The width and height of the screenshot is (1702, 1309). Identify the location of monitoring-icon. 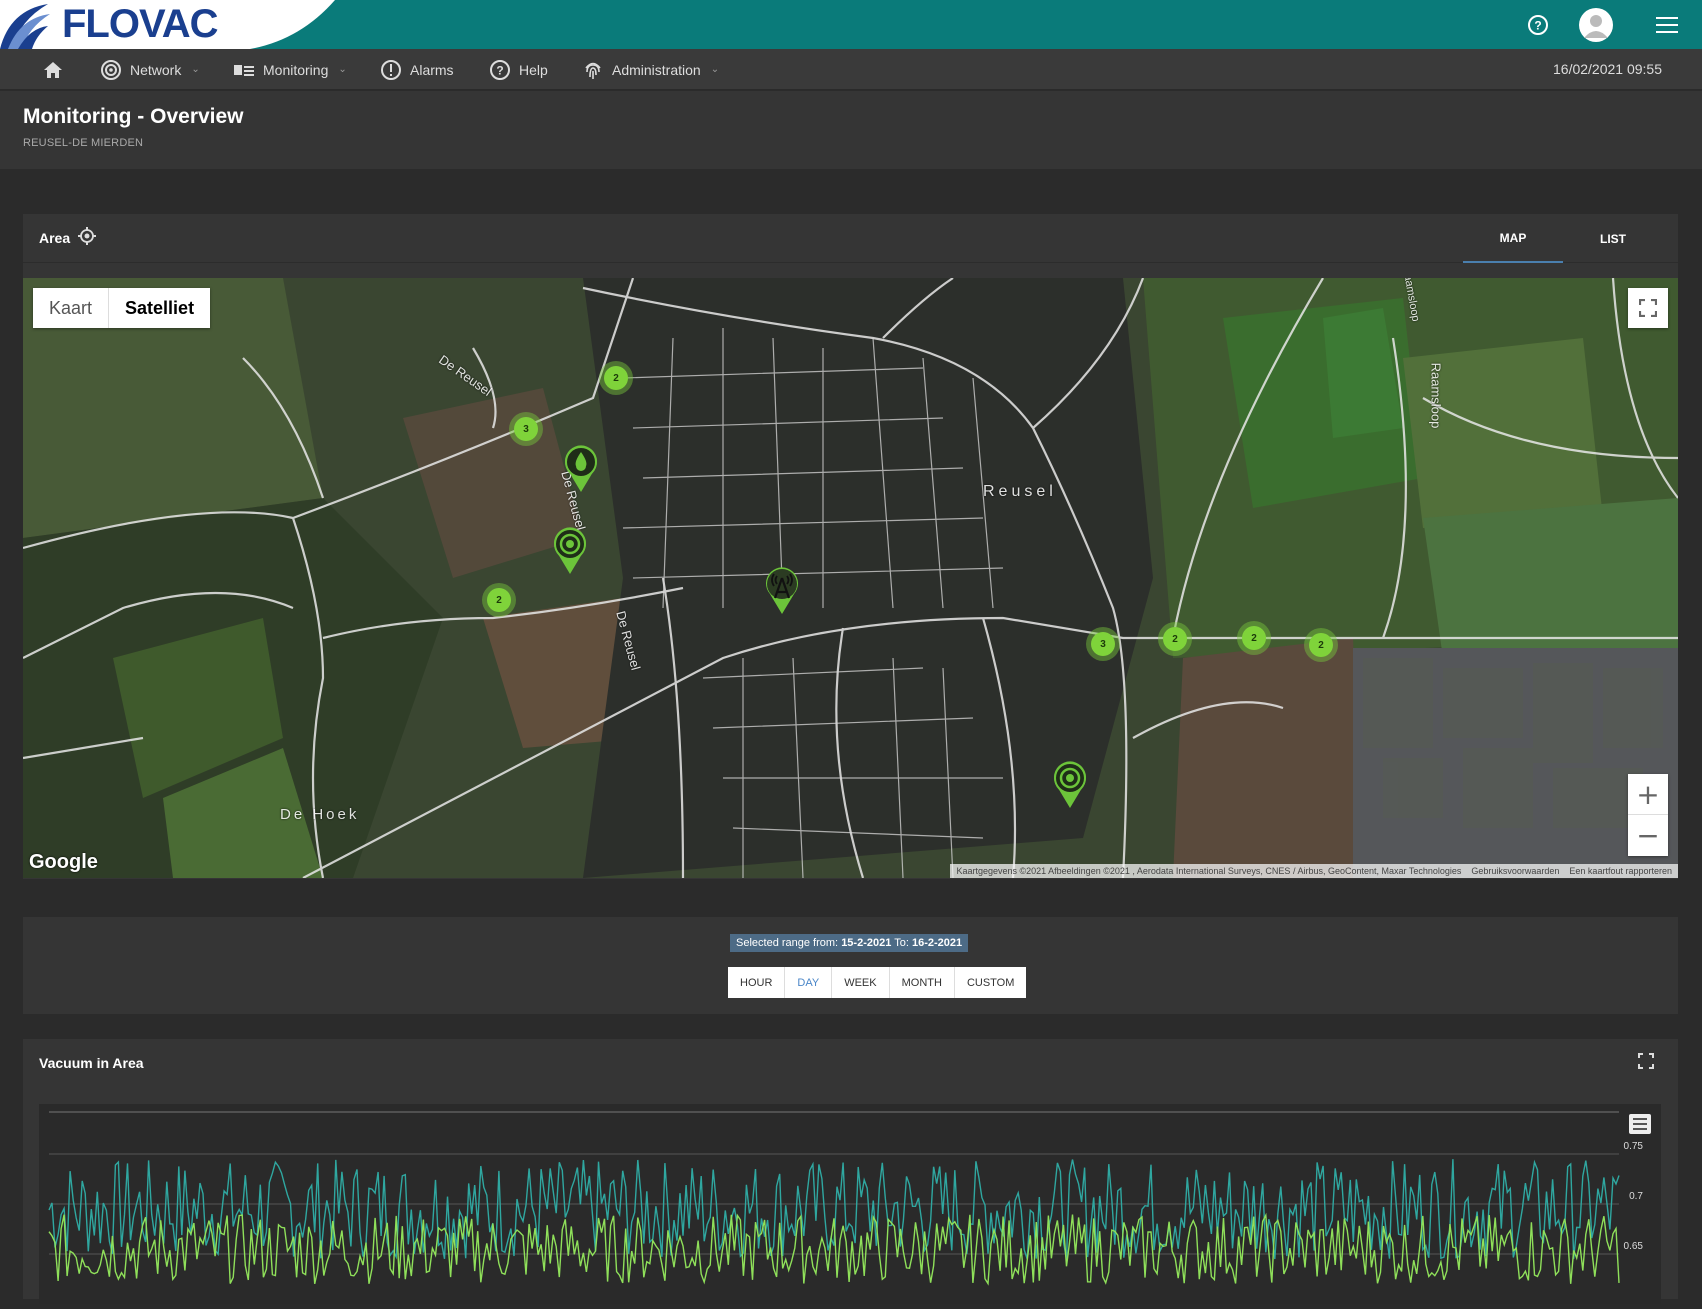
(244, 70).